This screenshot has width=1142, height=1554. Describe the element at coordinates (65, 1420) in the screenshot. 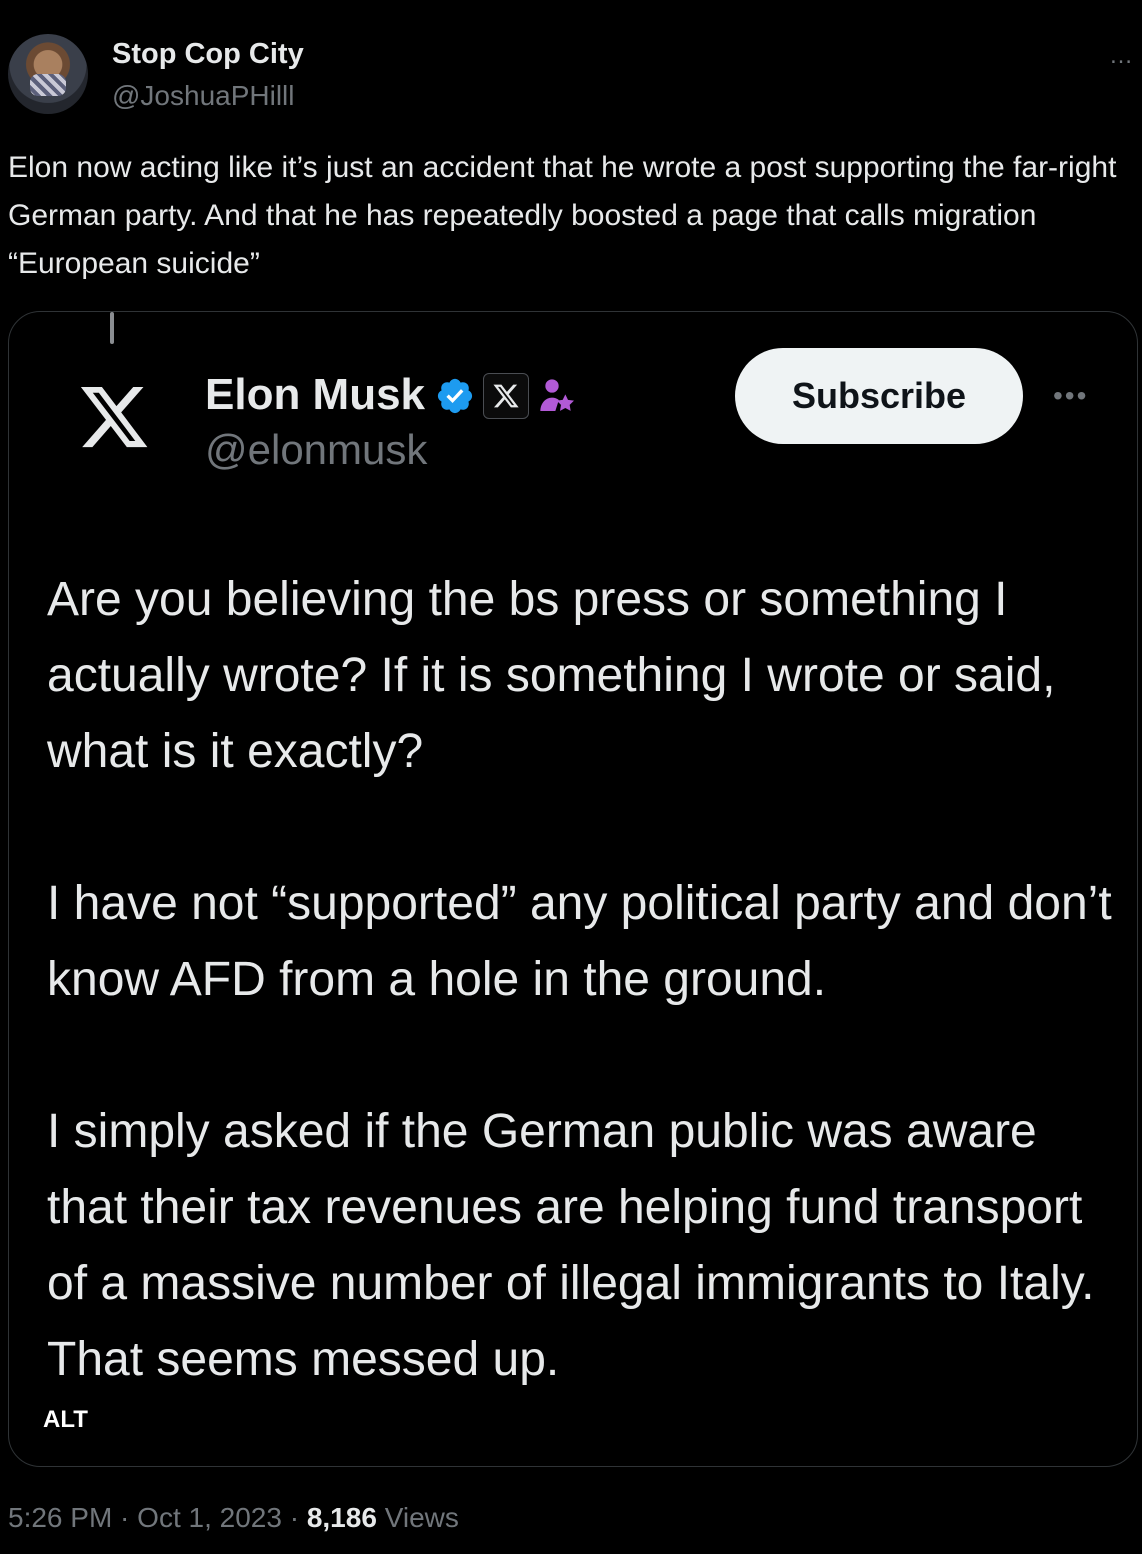

I see `alt-text-badge: ALT` at that location.